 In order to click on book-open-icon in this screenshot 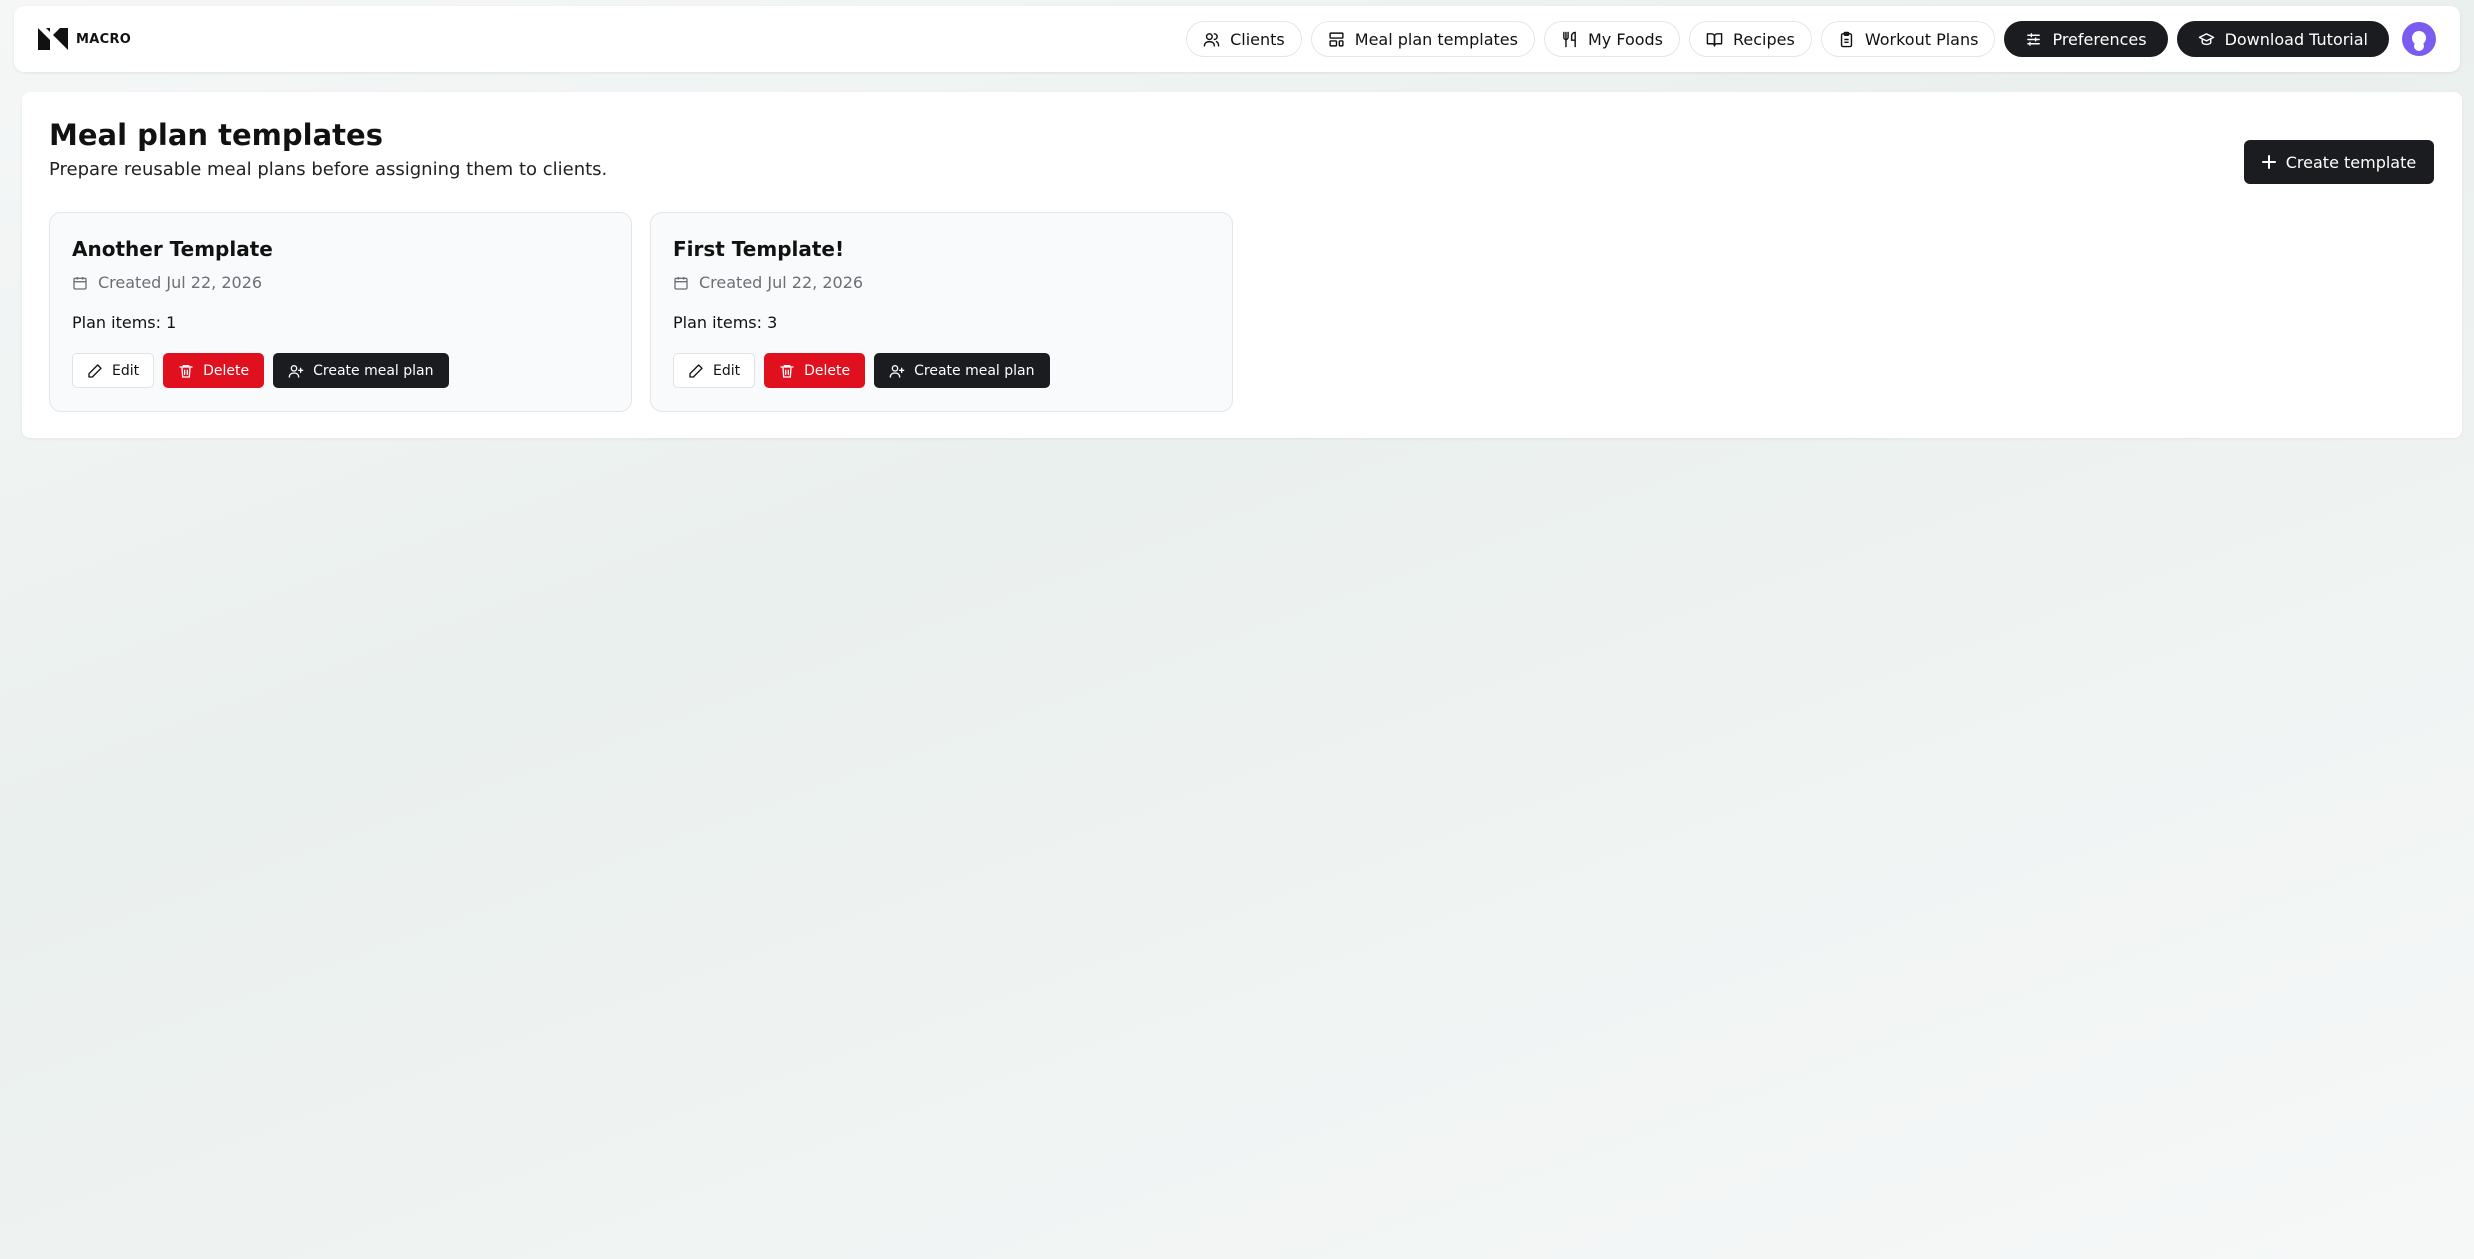, I will do `click(1714, 39)`.